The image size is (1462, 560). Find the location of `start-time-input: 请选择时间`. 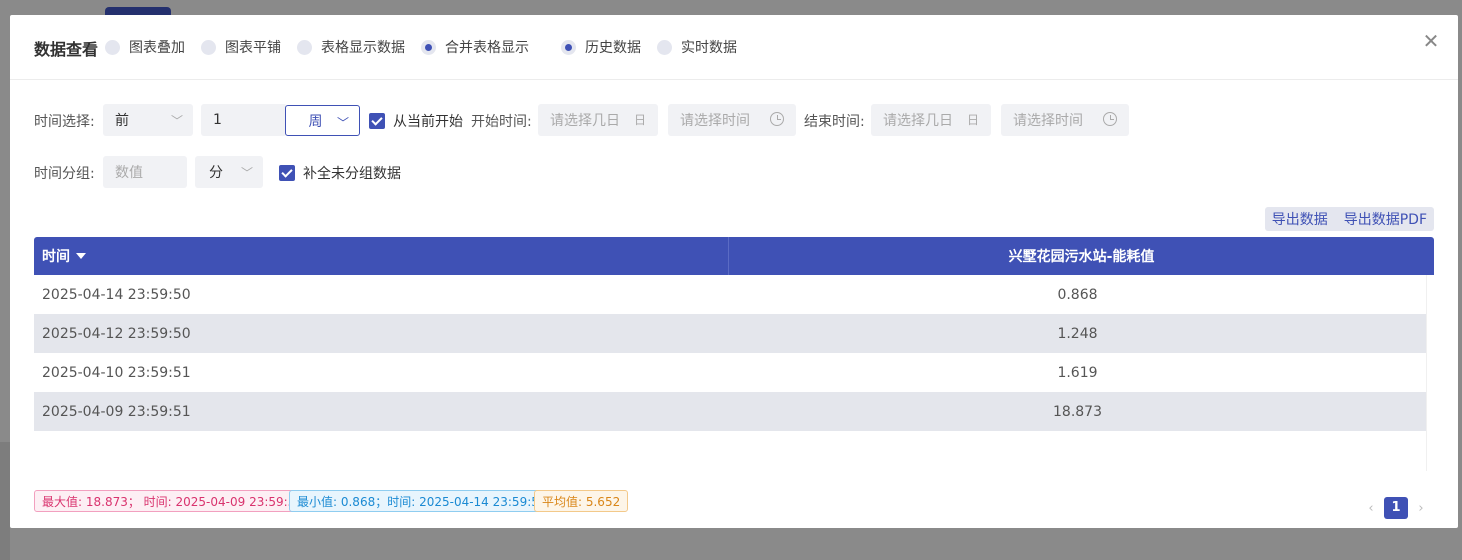

start-time-input: 请选择时间 is located at coordinates (732, 120).